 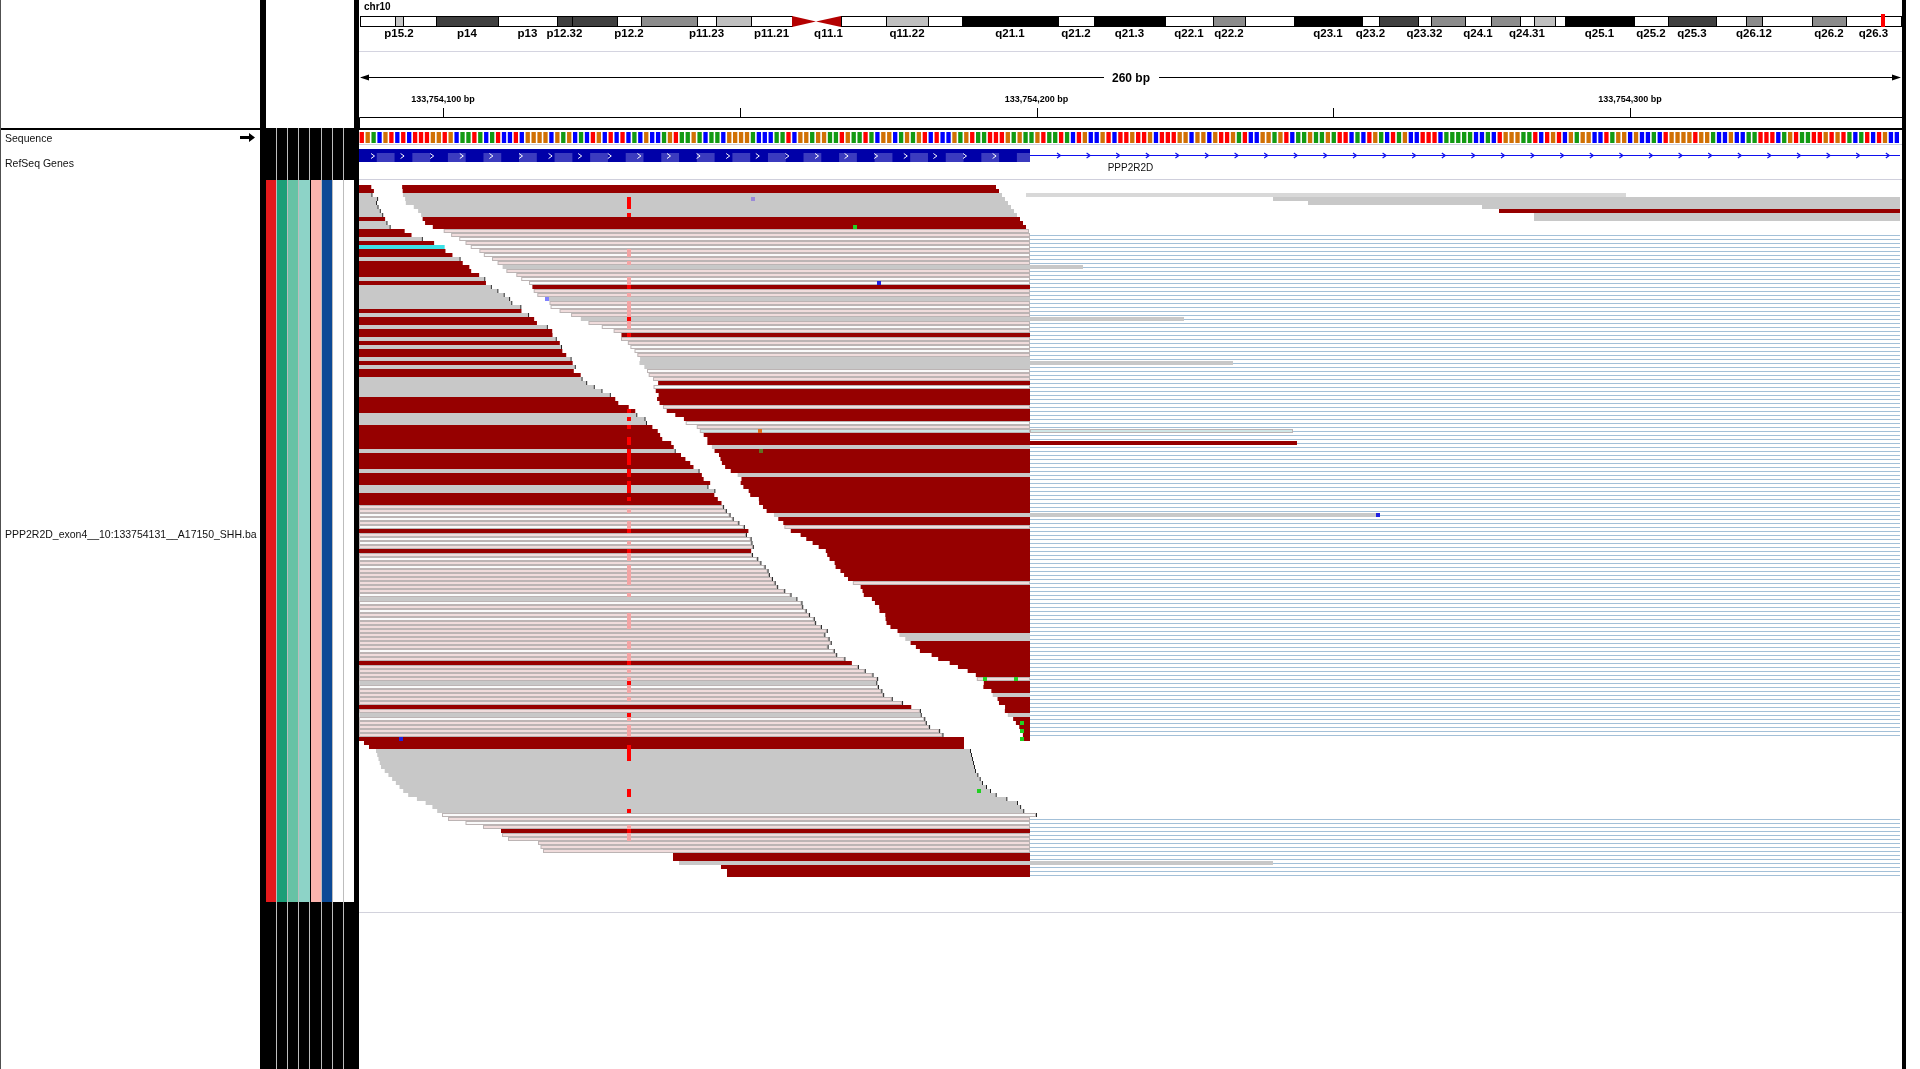 What do you see at coordinates (39, 162) in the screenshot?
I see `track-name: RefSeq Genes` at bounding box center [39, 162].